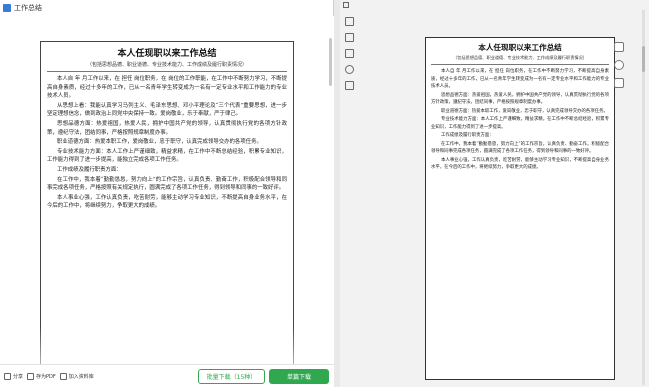 Image resolution: width=649 pixels, height=387 pixels. What do you see at coordinates (619, 83) in the screenshot?
I see `print-icon` at bounding box center [619, 83].